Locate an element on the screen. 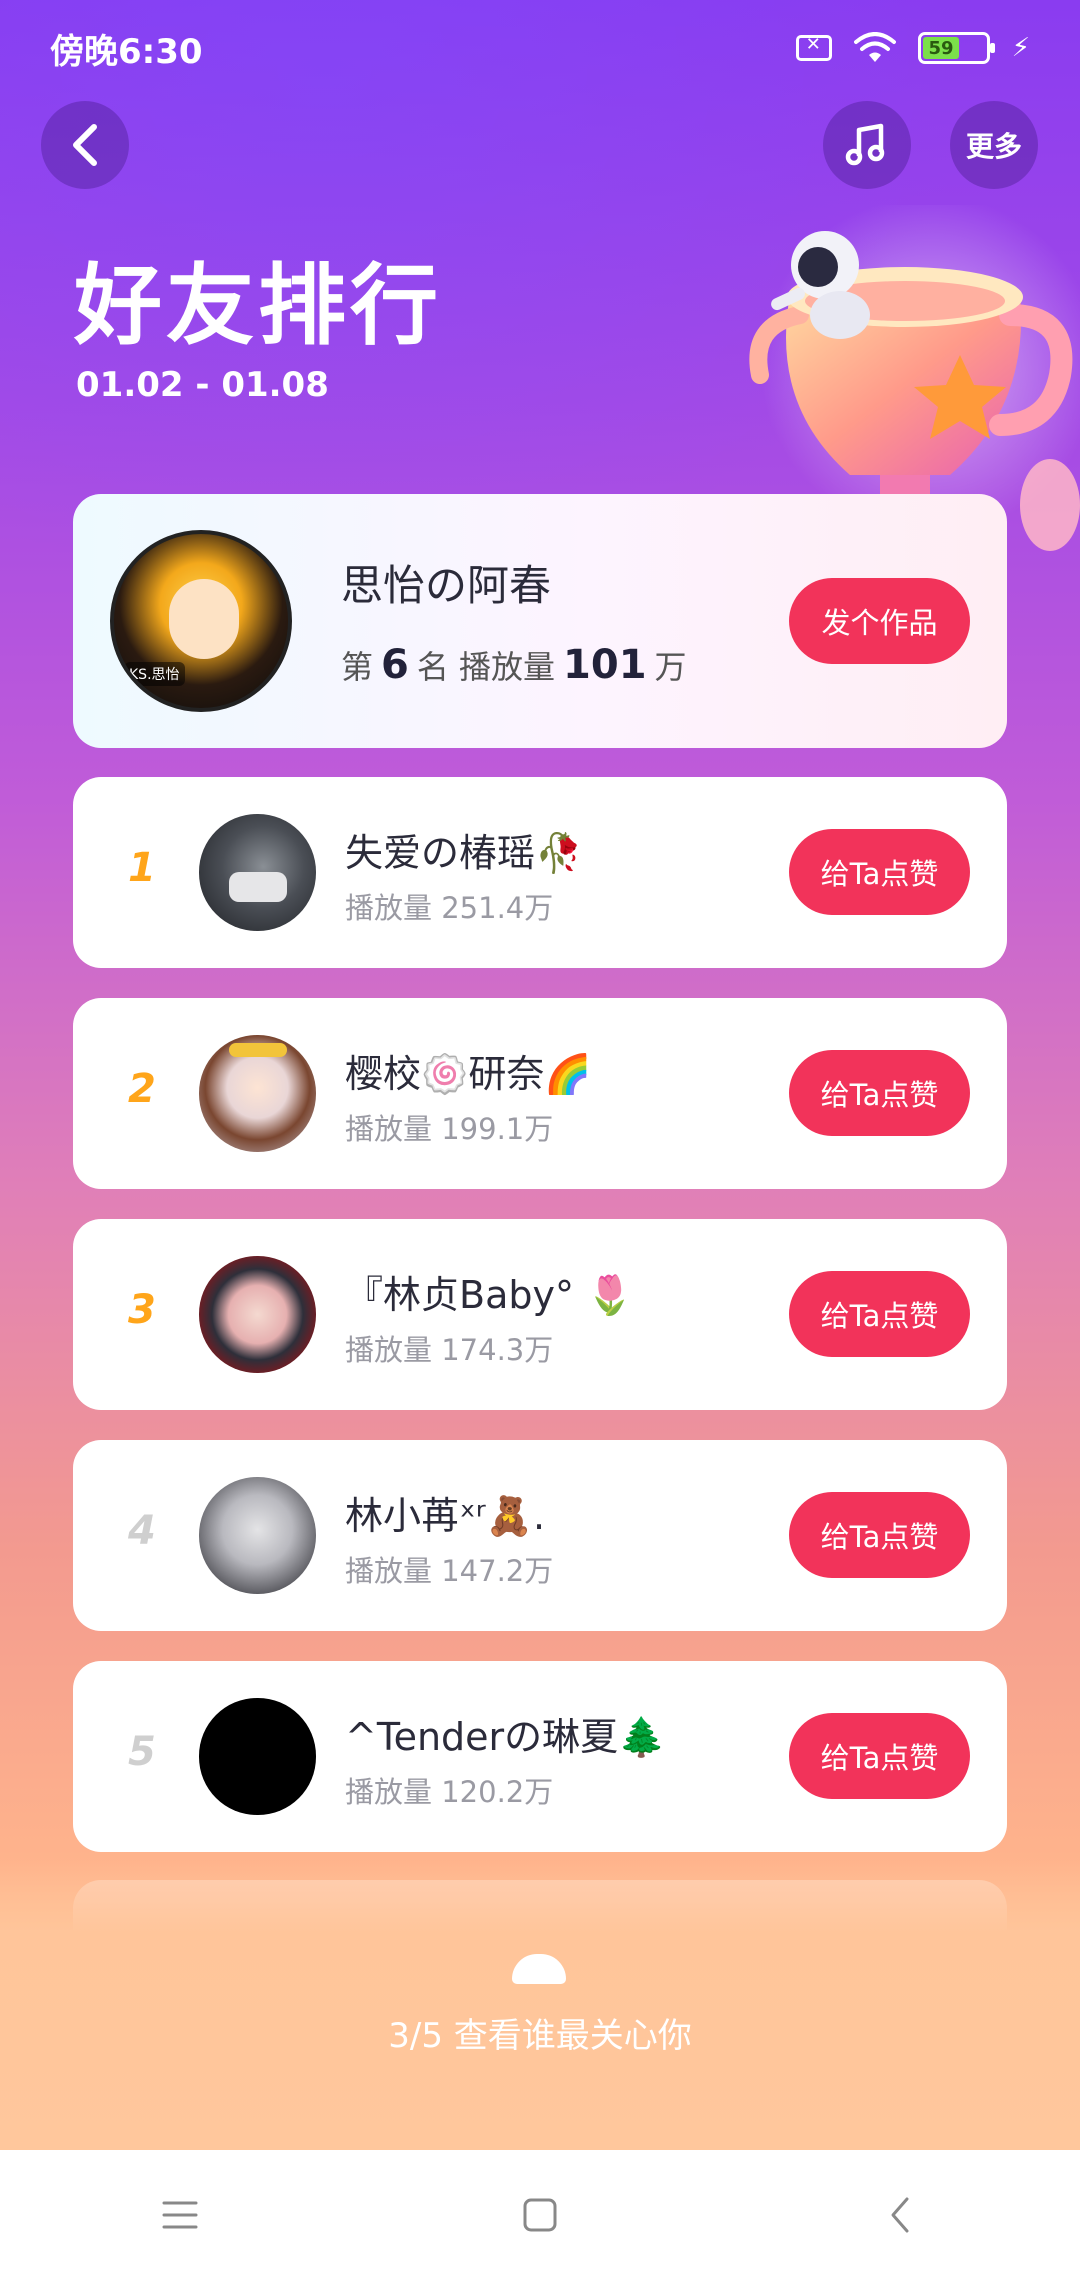  friend-row-5: 5 ^Tenderの琳夏🌲 播放量 120.2万 给Ta点赞 is located at coordinates (540, 1756).